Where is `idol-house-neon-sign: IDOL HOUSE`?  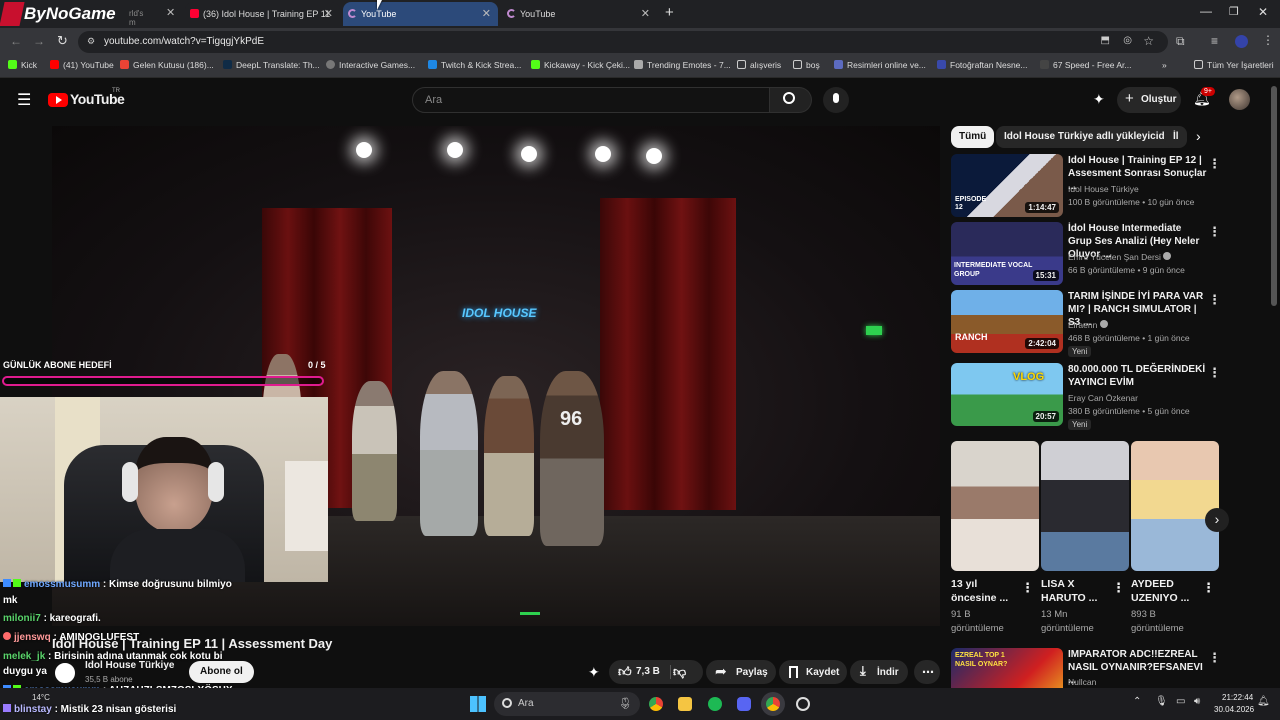
idol-house-neon-sign: IDOL HOUSE is located at coordinates (499, 313).